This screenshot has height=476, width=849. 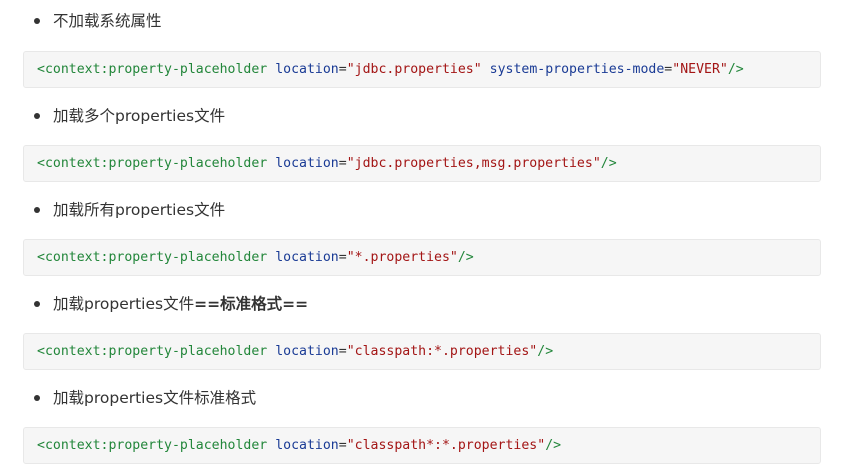 I want to click on list-item: 加载properties文件 ==标准格式==, so click(x=171, y=304).